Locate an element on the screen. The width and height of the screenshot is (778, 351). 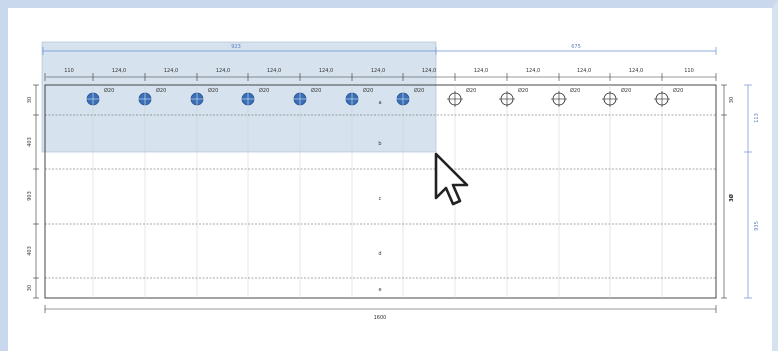
top-blue-dim-right: 675 is located at coordinates (576, 47).